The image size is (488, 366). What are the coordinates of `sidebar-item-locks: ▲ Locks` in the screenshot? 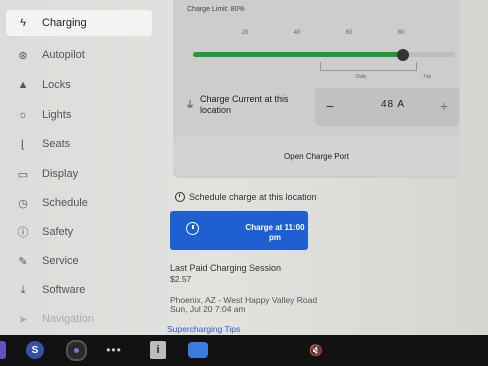 It's located at (79, 85).